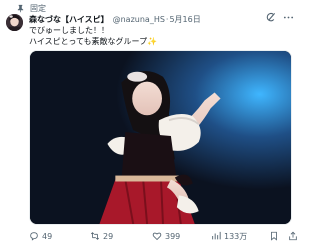 The image size is (320, 245). Describe the element at coordinates (279, 17) in the screenshot. I see `tweet-top-actions` at that location.